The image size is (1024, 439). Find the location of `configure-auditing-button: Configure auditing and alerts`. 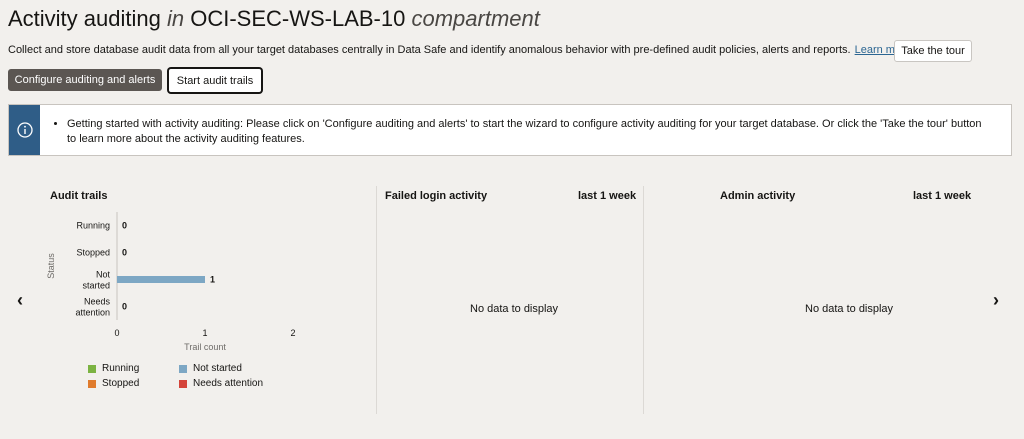

configure-auditing-button: Configure auditing and alerts is located at coordinates (85, 80).